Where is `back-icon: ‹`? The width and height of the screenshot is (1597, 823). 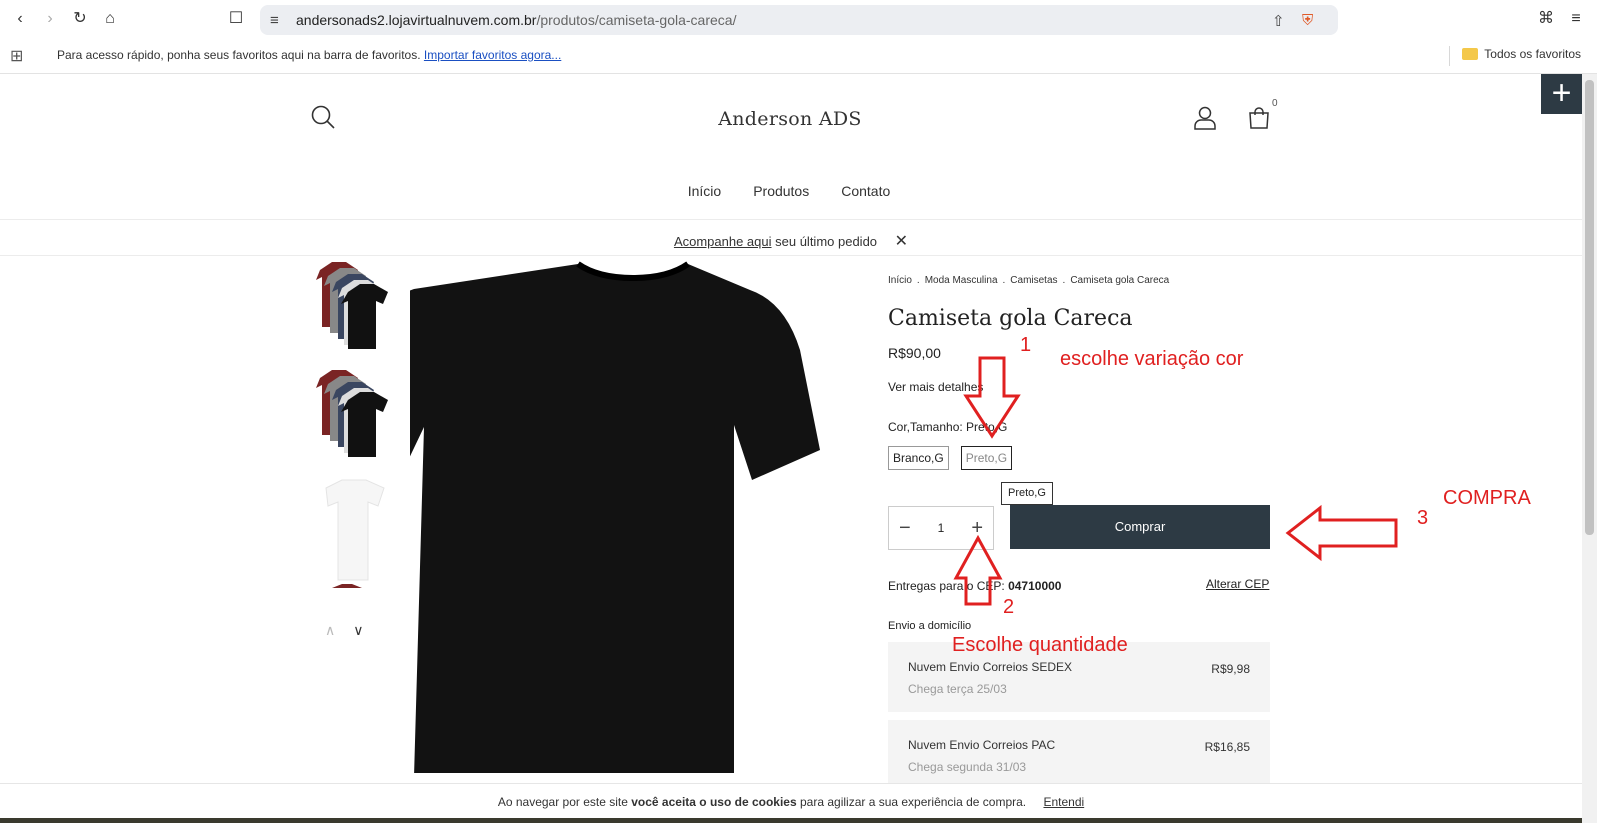
back-icon: ‹ is located at coordinates (20, 19).